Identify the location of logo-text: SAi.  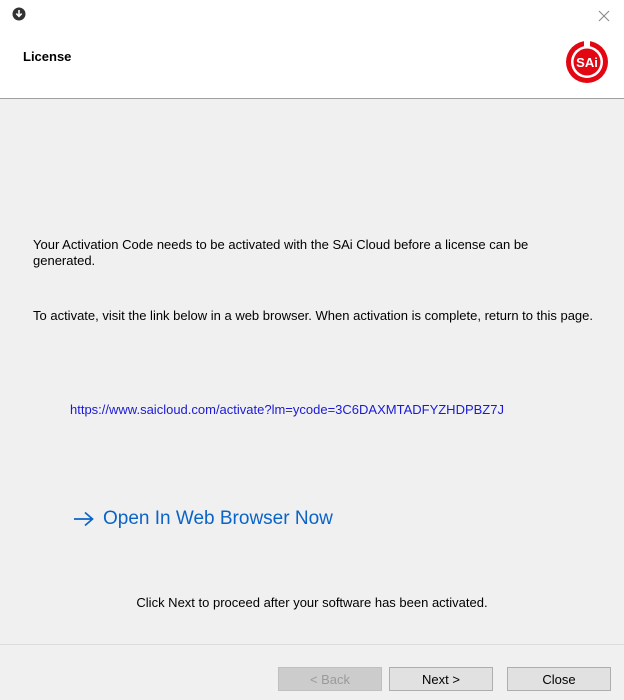
(587, 62).